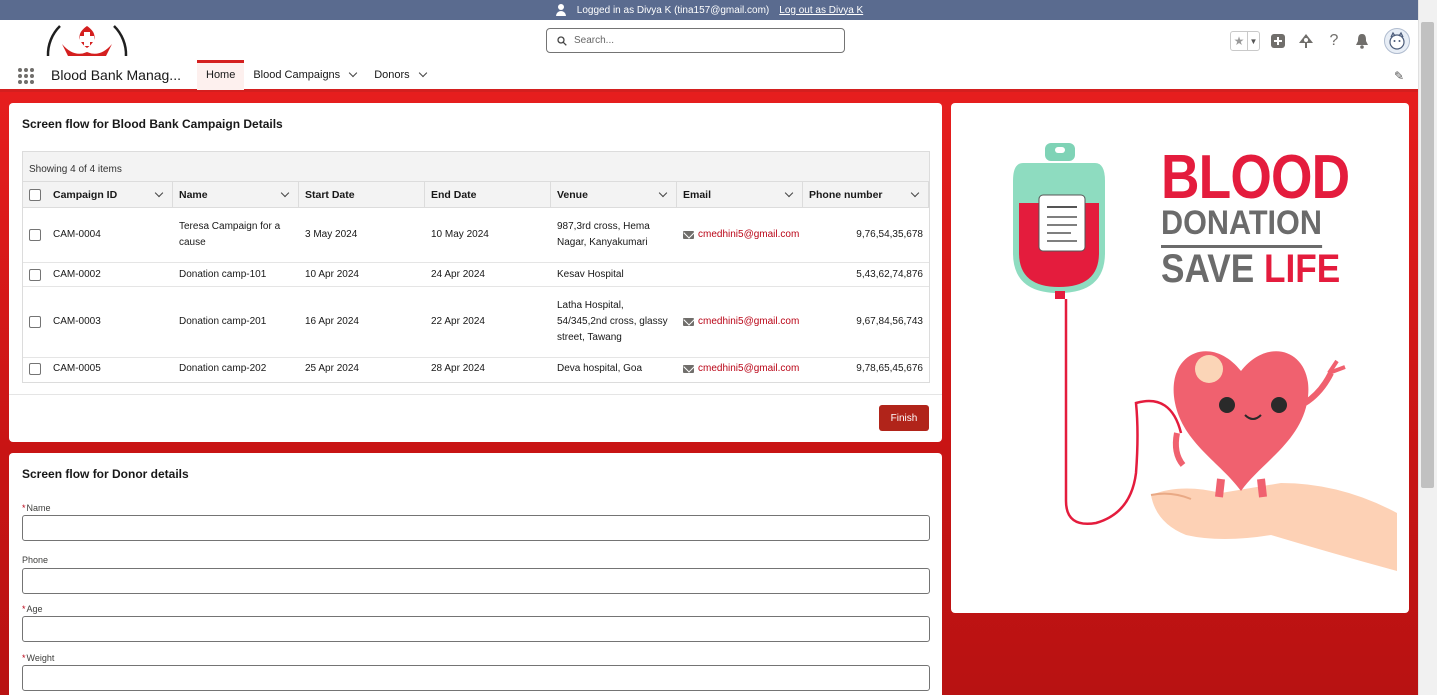 The image size is (1437, 695). Describe the element at coordinates (1306, 41) in the screenshot. I see `trailhead-icon` at that location.